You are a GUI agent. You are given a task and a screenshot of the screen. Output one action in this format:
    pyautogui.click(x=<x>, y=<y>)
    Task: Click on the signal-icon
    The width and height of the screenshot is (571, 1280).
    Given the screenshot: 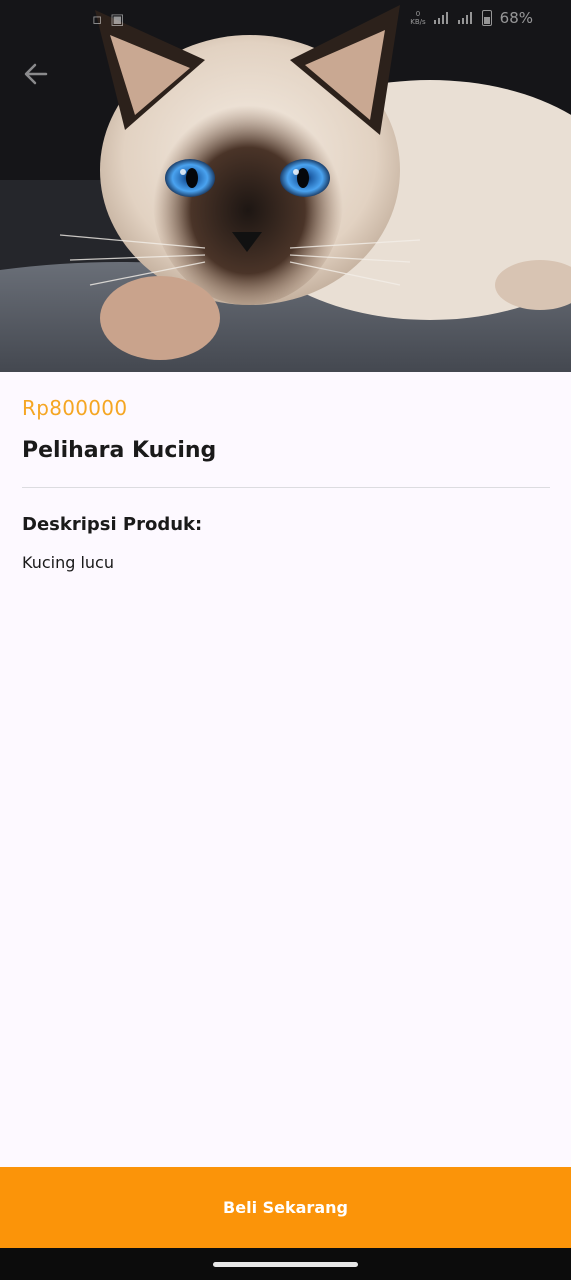 What is the action you would take?
    pyautogui.click(x=441, y=18)
    